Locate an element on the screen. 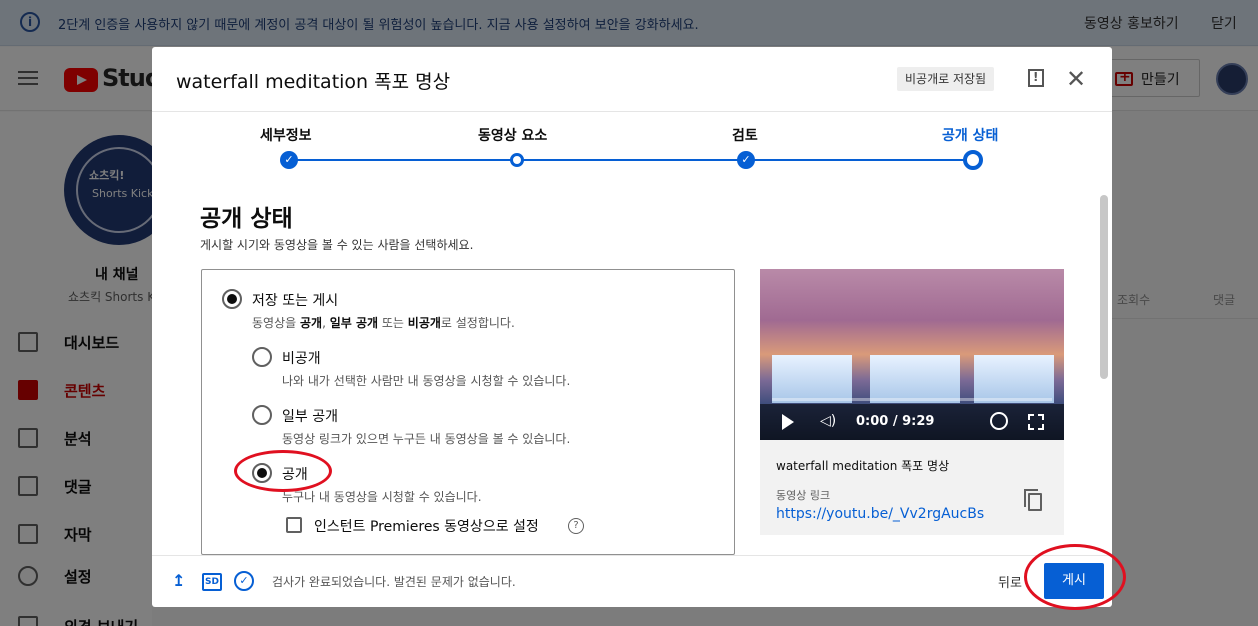 This screenshot has width=1258, height=626. step-details: 세부정보 is located at coordinates (286, 135).